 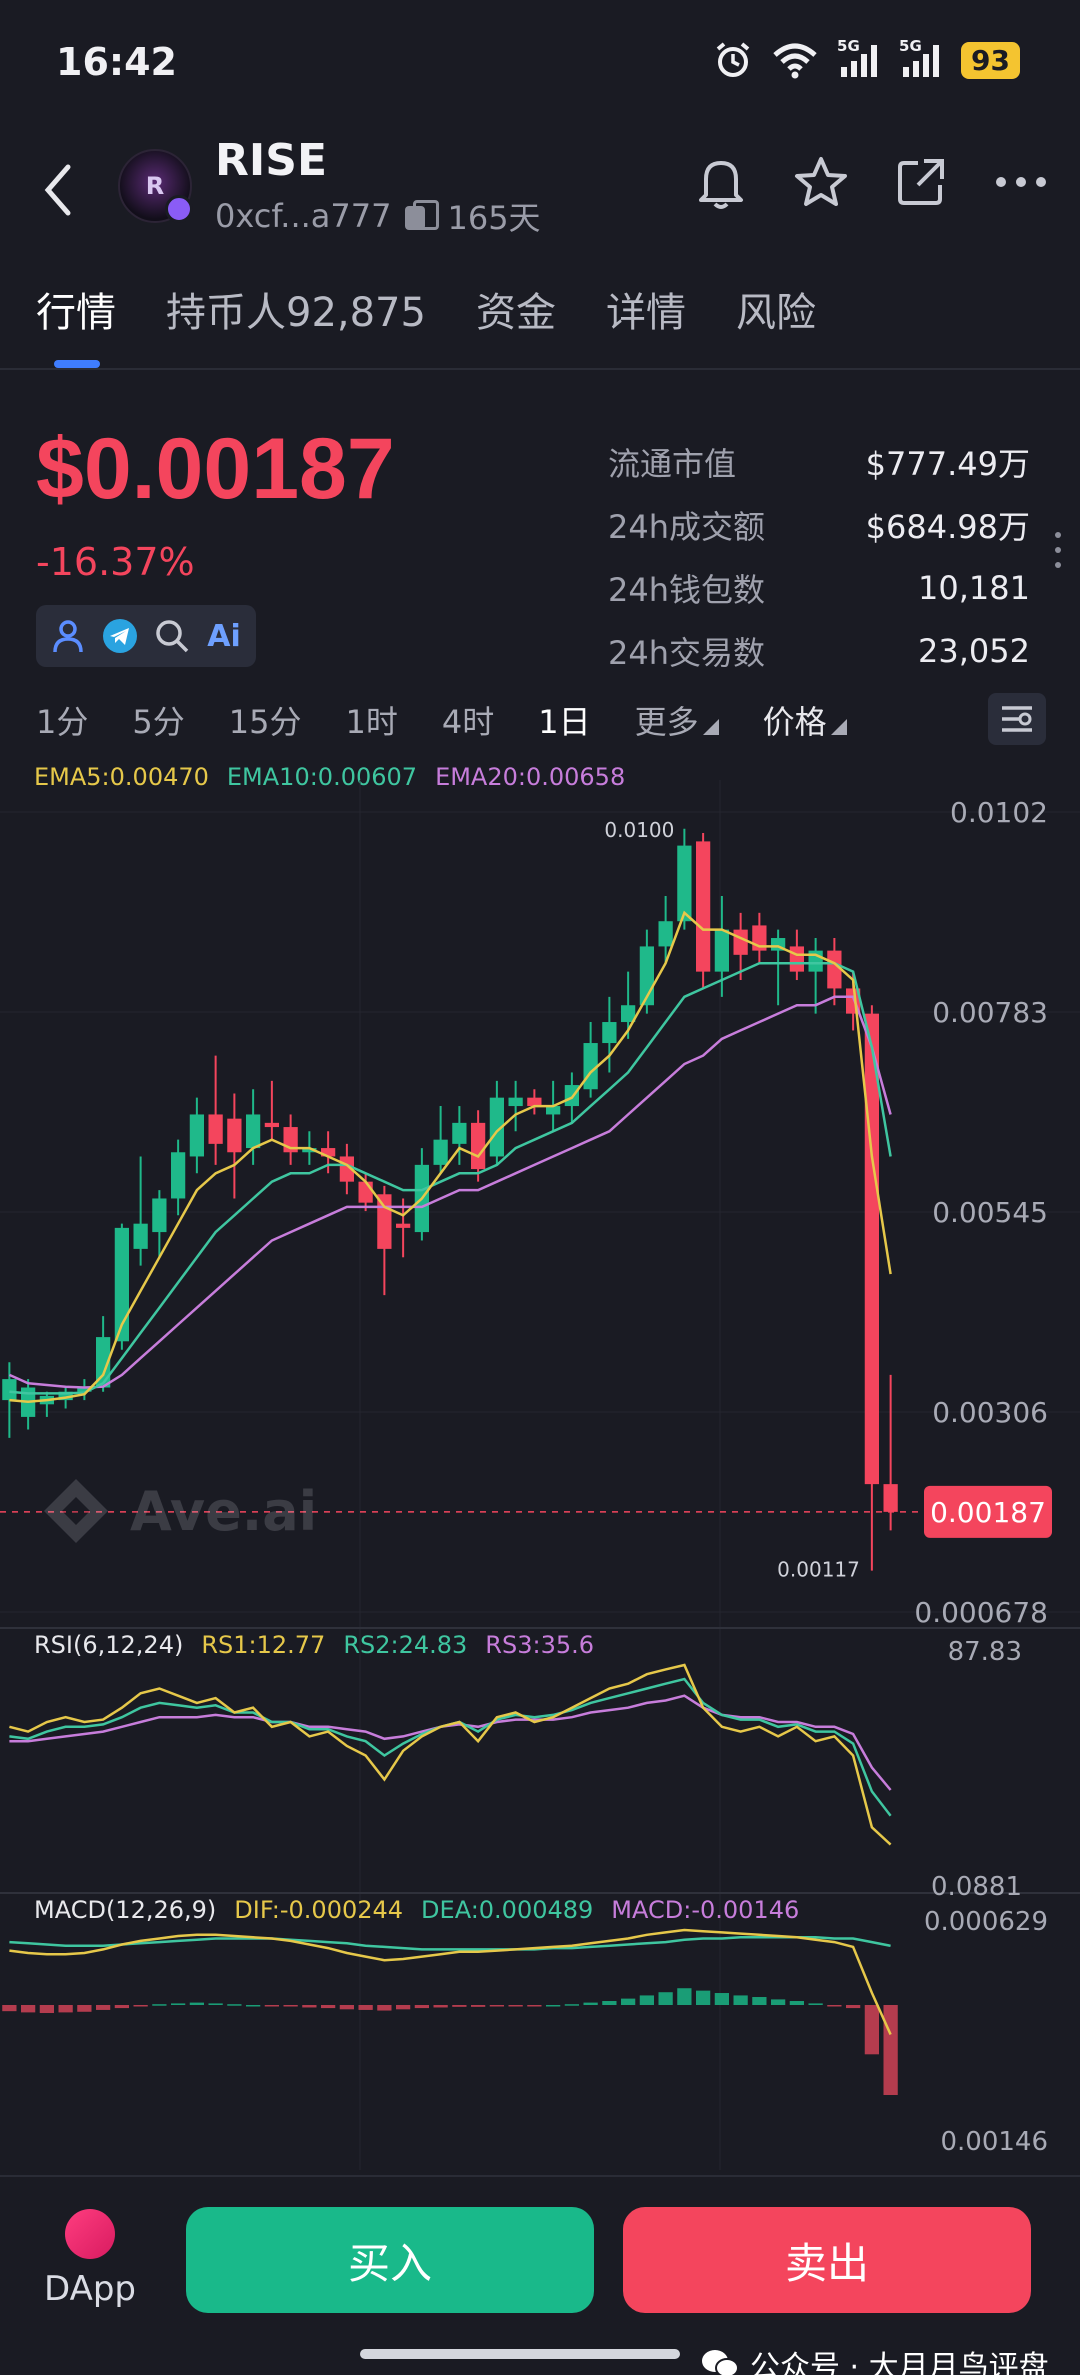 What do you see at coordinates (263, 1645) in the screenshot?
I see `rsi-rs1: RS1:12.77` at bounding box center [263, 1645].